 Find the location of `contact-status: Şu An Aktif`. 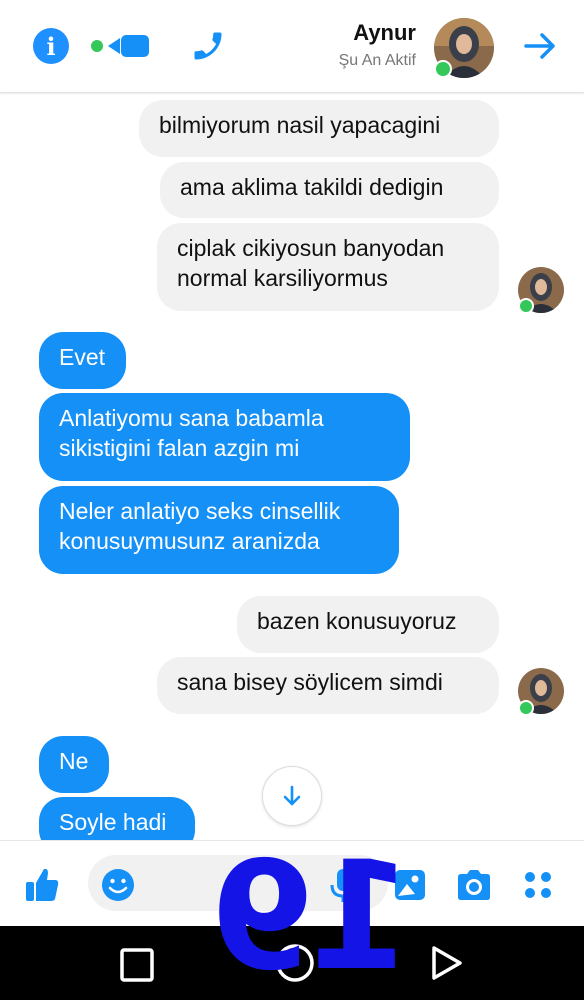

contact-status: Şu An Aktif is located at coordinates (377, 60).